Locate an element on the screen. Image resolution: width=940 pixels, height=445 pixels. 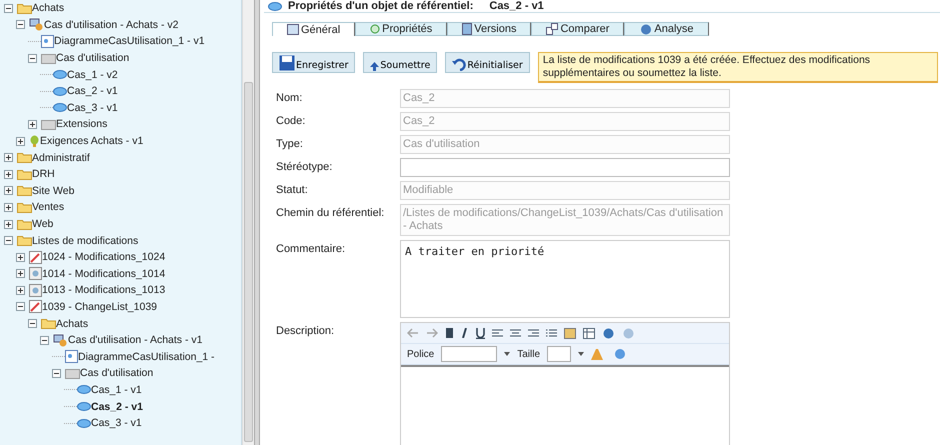
field-label: Type: is located at coordinates (290, 143).